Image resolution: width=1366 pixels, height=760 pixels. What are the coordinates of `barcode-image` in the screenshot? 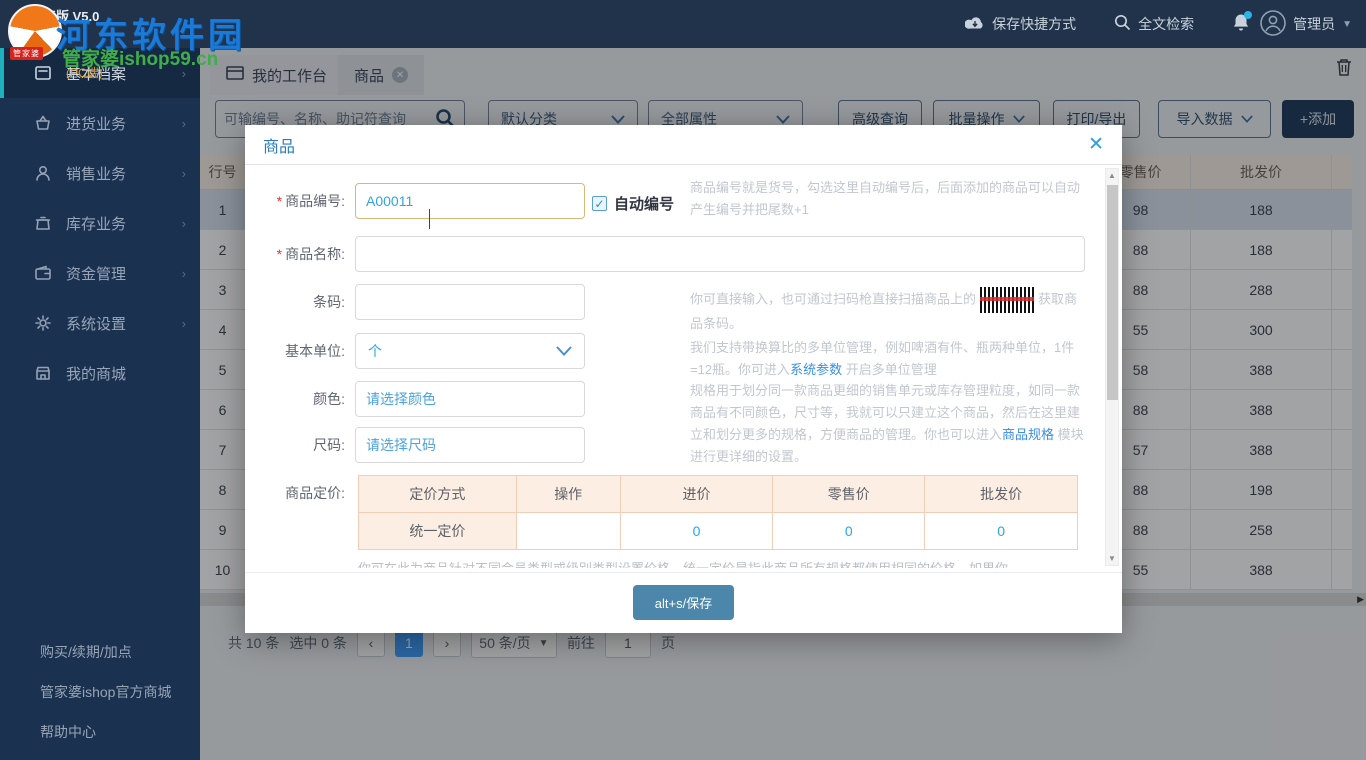 It's located at (1007, 300).